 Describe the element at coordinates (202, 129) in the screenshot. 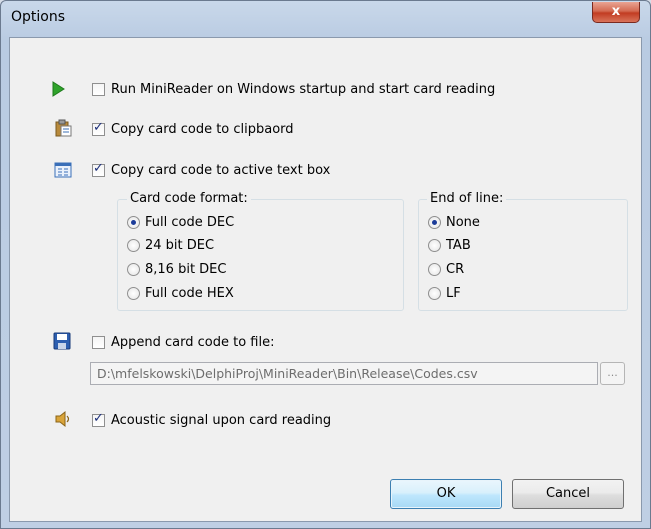

I see `copy-clipboard-label: Copy card code to clipbaord` at that location.